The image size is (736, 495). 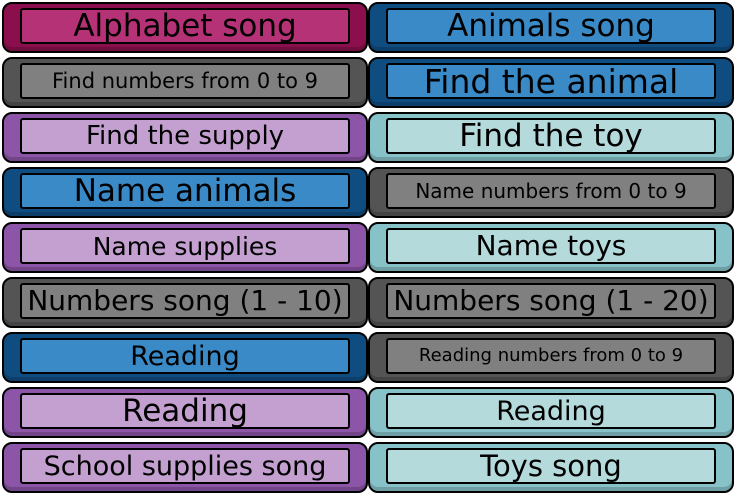 I want to click on menu-button-label: Name supplies, so click(x=185, y=246).